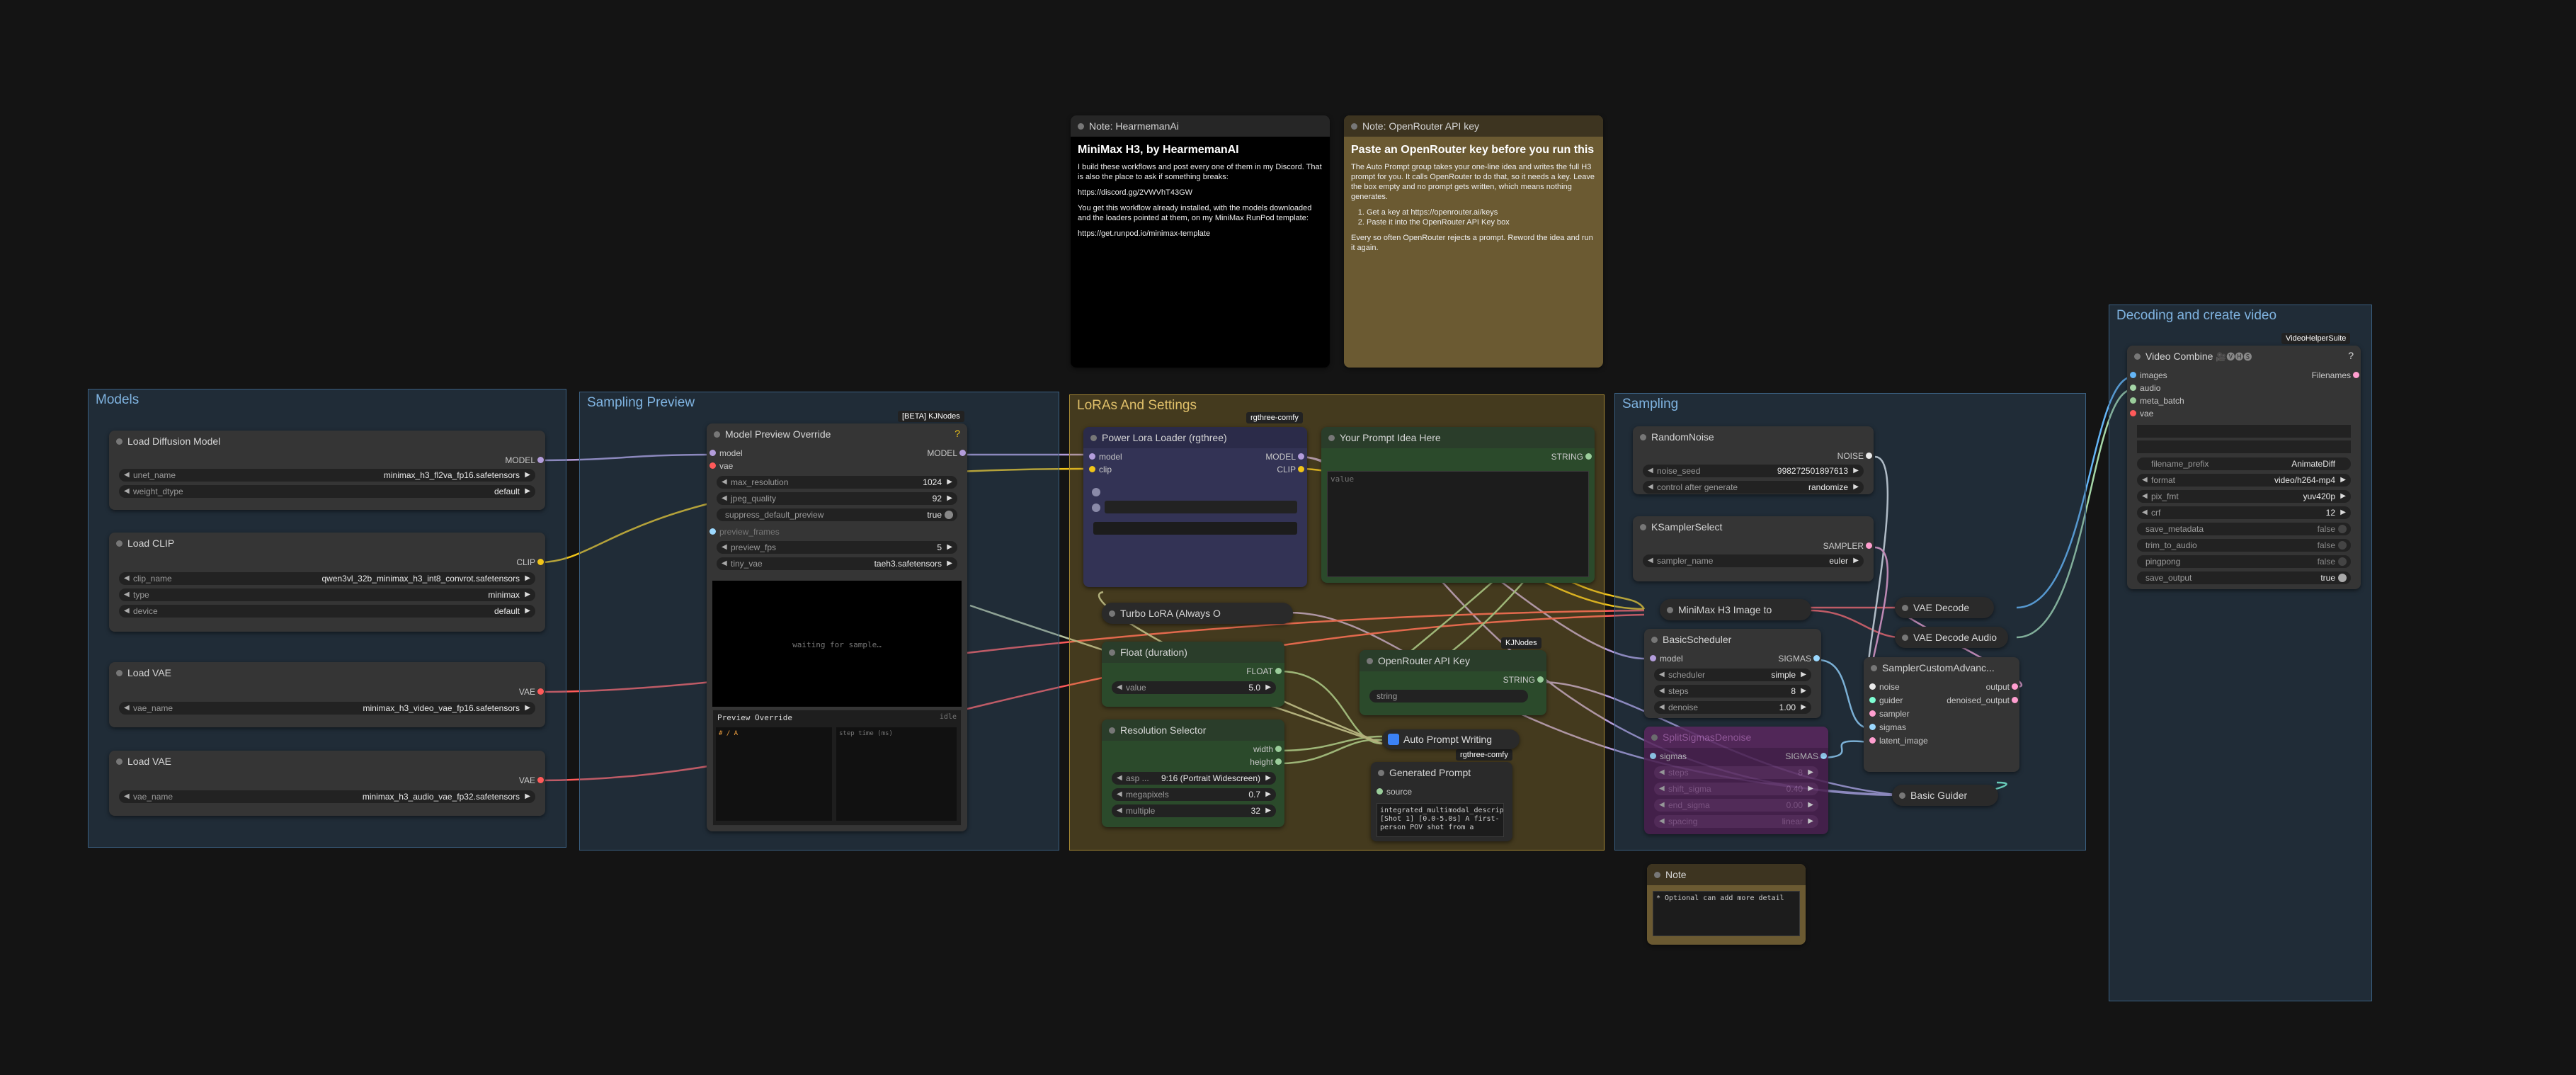  What do you see at coordinates (1195, 528) in the screenshot?
I see `add-lora-button` at bounding box center [1195, 528].